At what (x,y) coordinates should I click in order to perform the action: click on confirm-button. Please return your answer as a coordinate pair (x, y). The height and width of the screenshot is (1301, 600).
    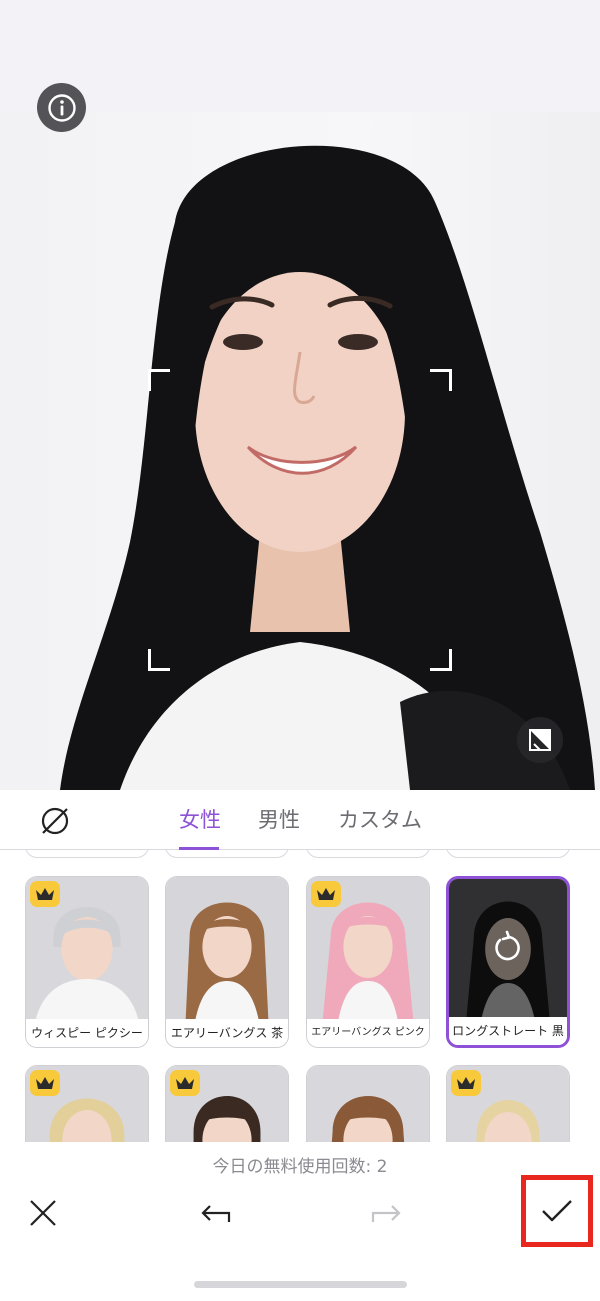
    Looking at the image, I should click on (557, 1211).